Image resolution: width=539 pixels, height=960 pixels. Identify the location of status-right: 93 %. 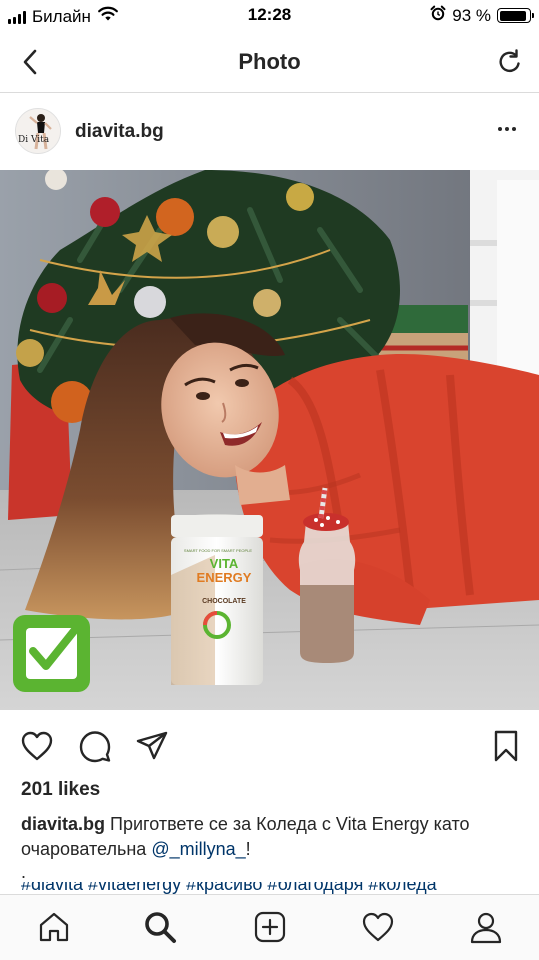
(482, 15).